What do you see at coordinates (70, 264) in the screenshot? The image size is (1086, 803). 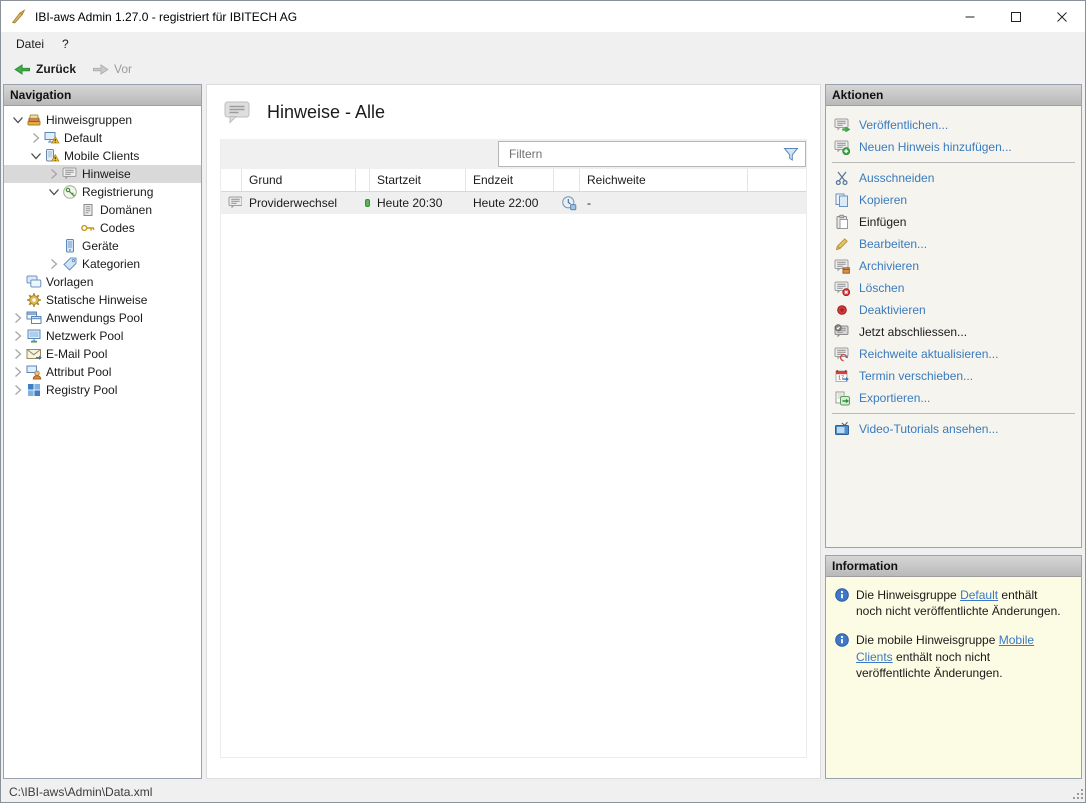 I see `kategorien-icon` at bounding box center [70, 264].